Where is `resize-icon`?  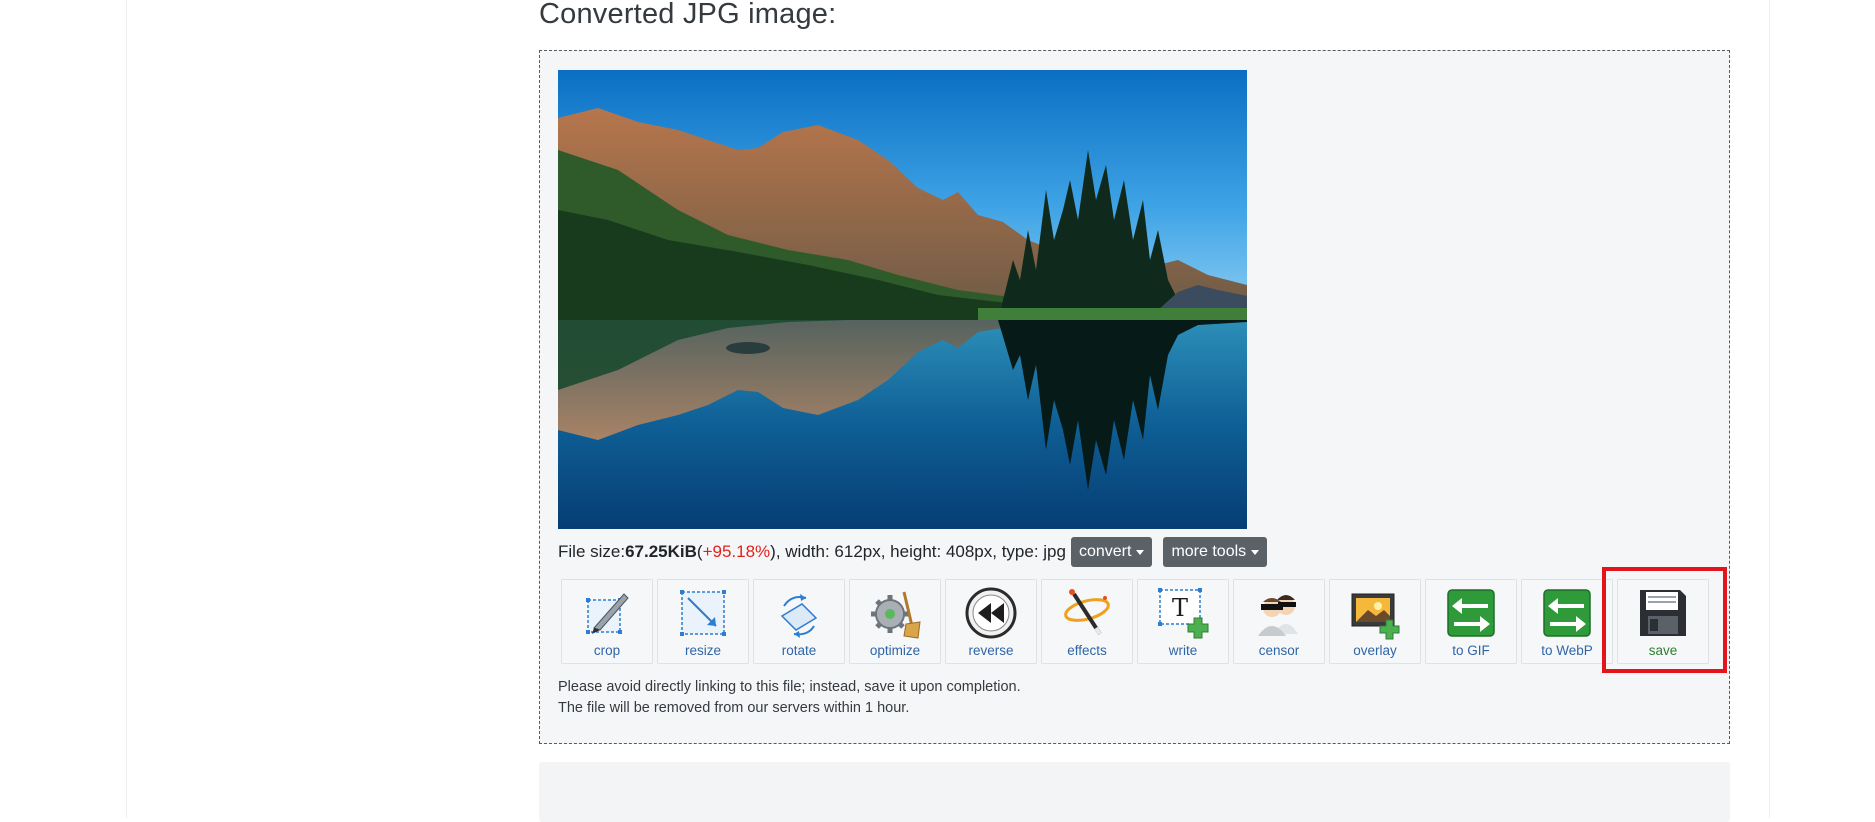 resize-icon is located at coordinates (703, 613).